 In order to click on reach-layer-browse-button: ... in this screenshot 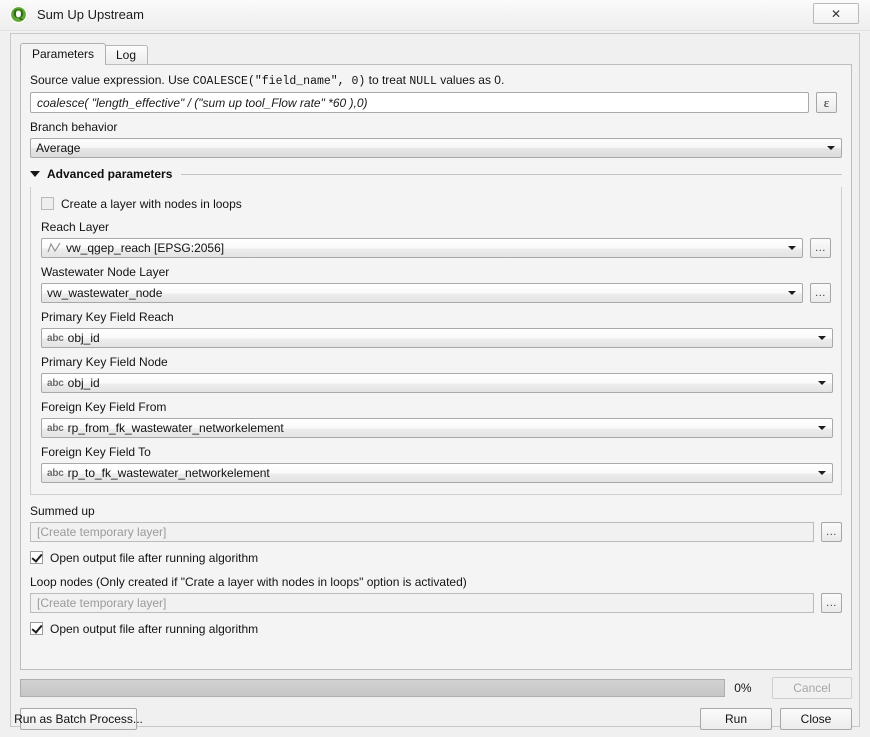, I will do `click(820, 248)`.